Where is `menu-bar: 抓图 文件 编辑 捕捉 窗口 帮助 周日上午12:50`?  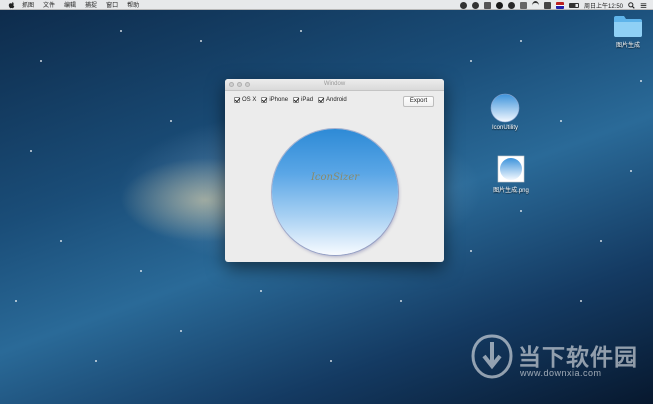
menu-bar: 抓图 文件 编辑 捕捉 窗口 帮助 周日上午12:50 is located at coordinates (326, 5).